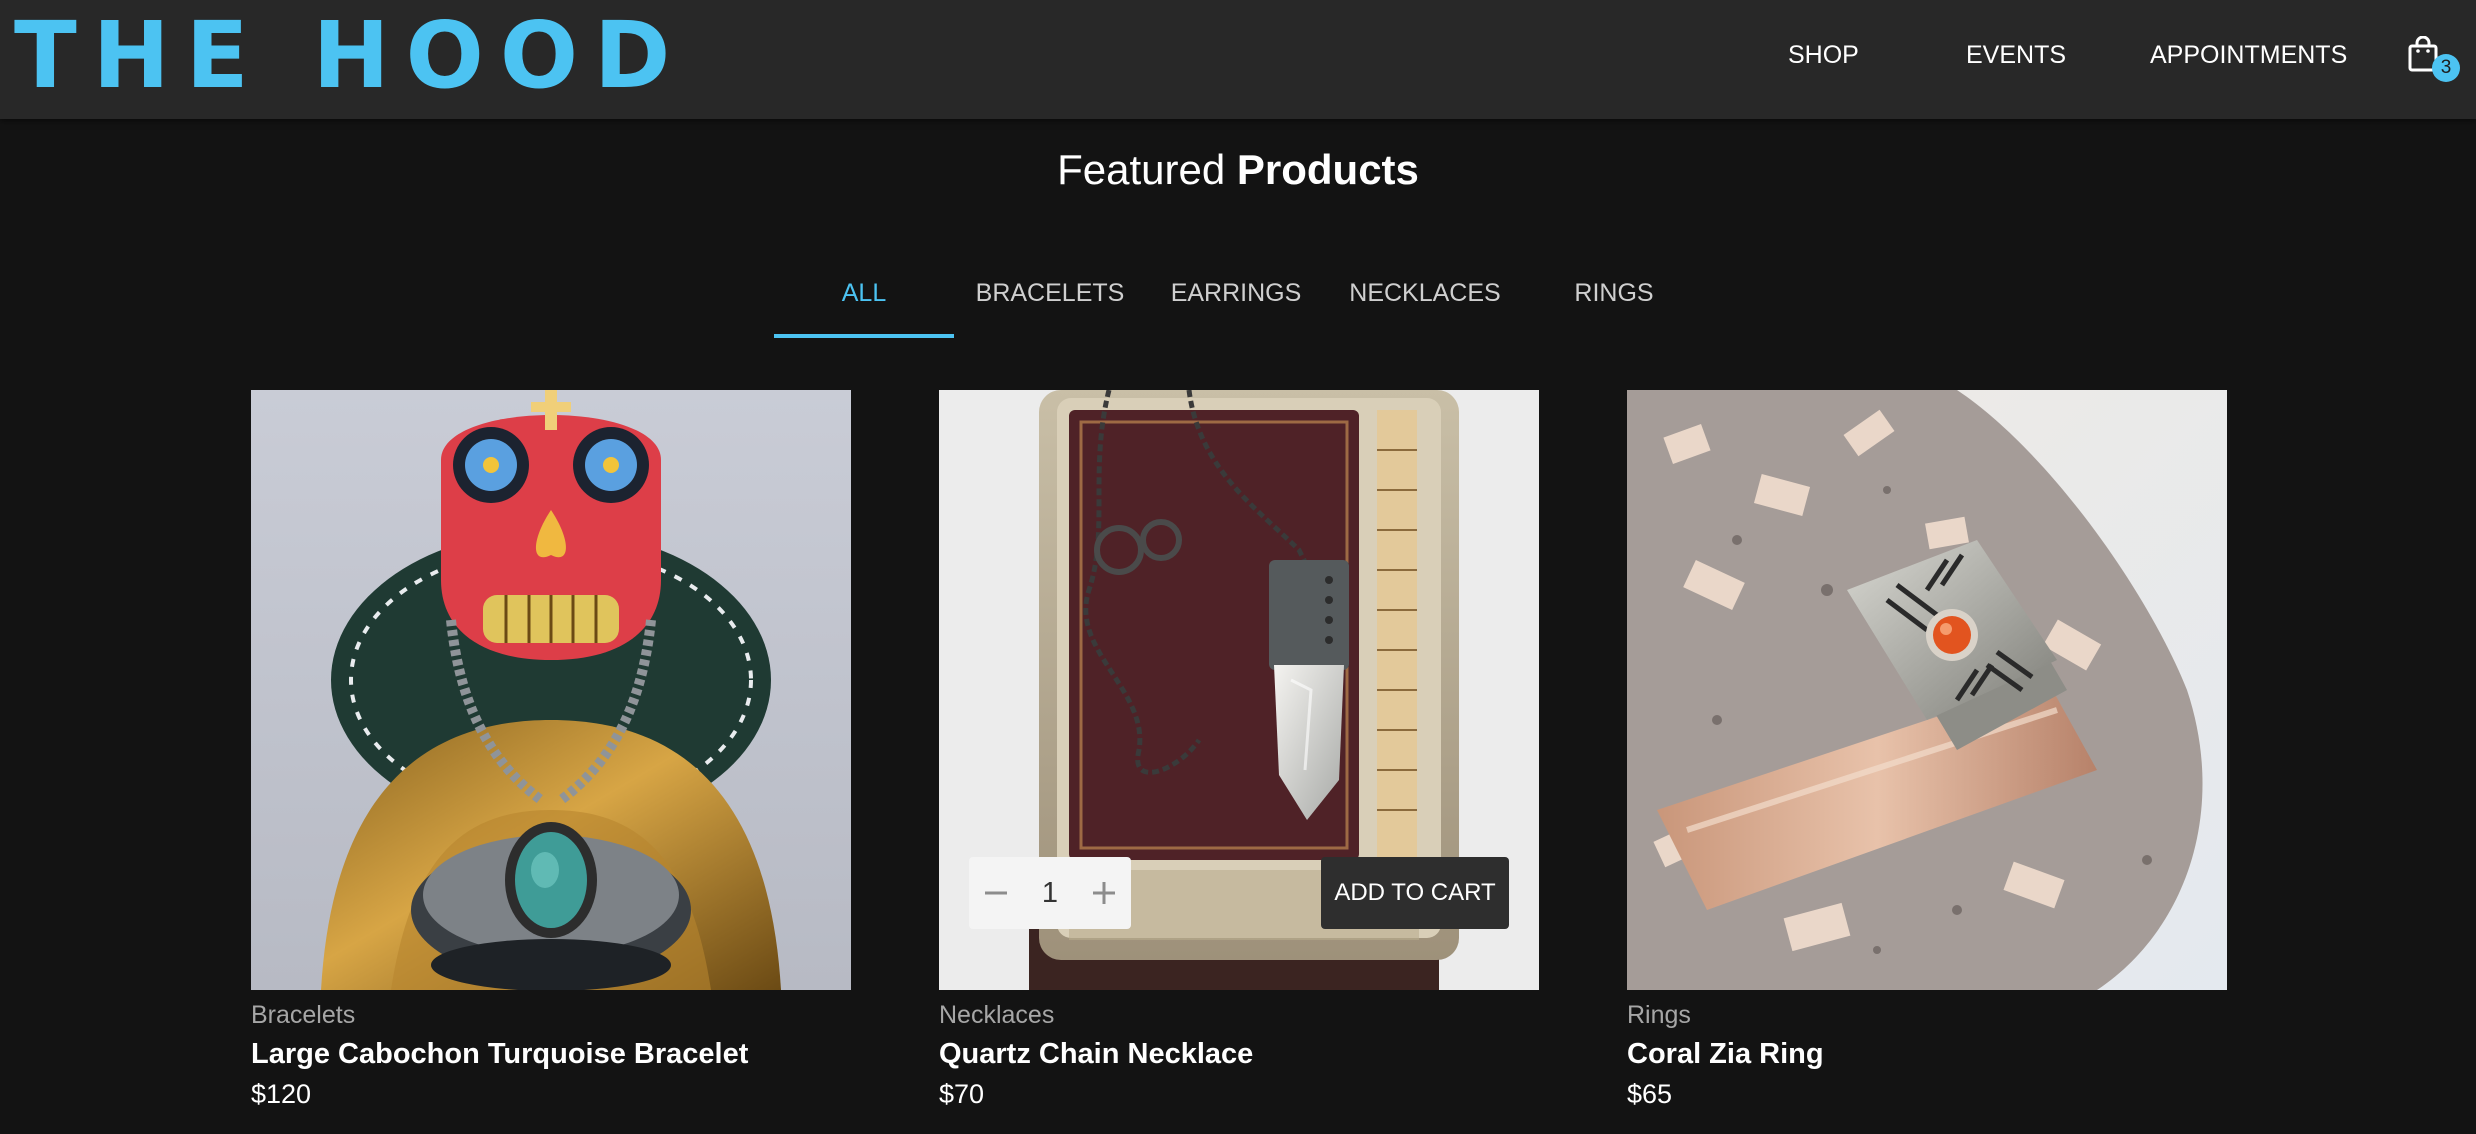 Image resolution: width=2476 pixels, height=1134 pixels. Describe the element at coordinates (1238, 59) in the screenshot. I see `site-header: THE HOOD SHOP EVENTS APPOINTMENTS 3` at that location.